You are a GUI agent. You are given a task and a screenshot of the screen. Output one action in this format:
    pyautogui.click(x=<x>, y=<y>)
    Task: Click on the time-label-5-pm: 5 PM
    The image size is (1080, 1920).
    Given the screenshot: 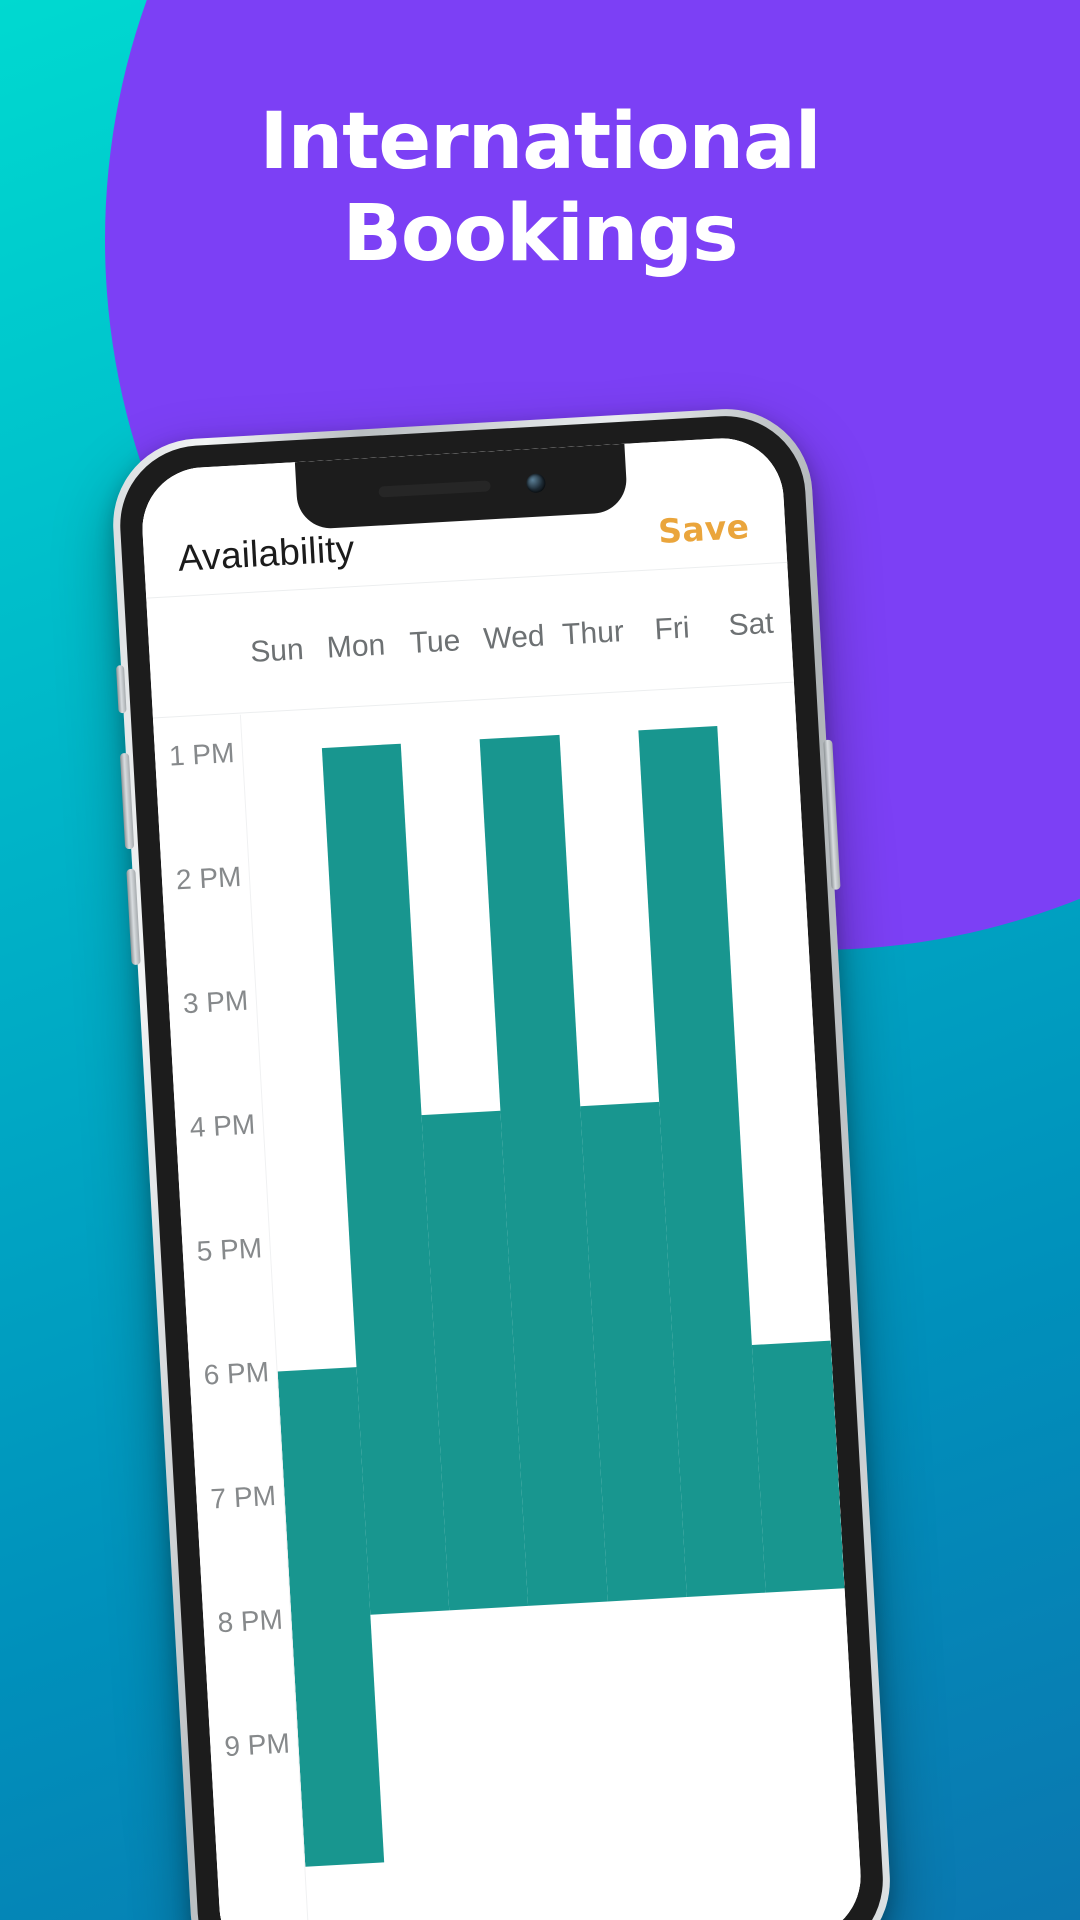 What is the action you would take?
    pyautogui.click(x=229, y=1249)
    